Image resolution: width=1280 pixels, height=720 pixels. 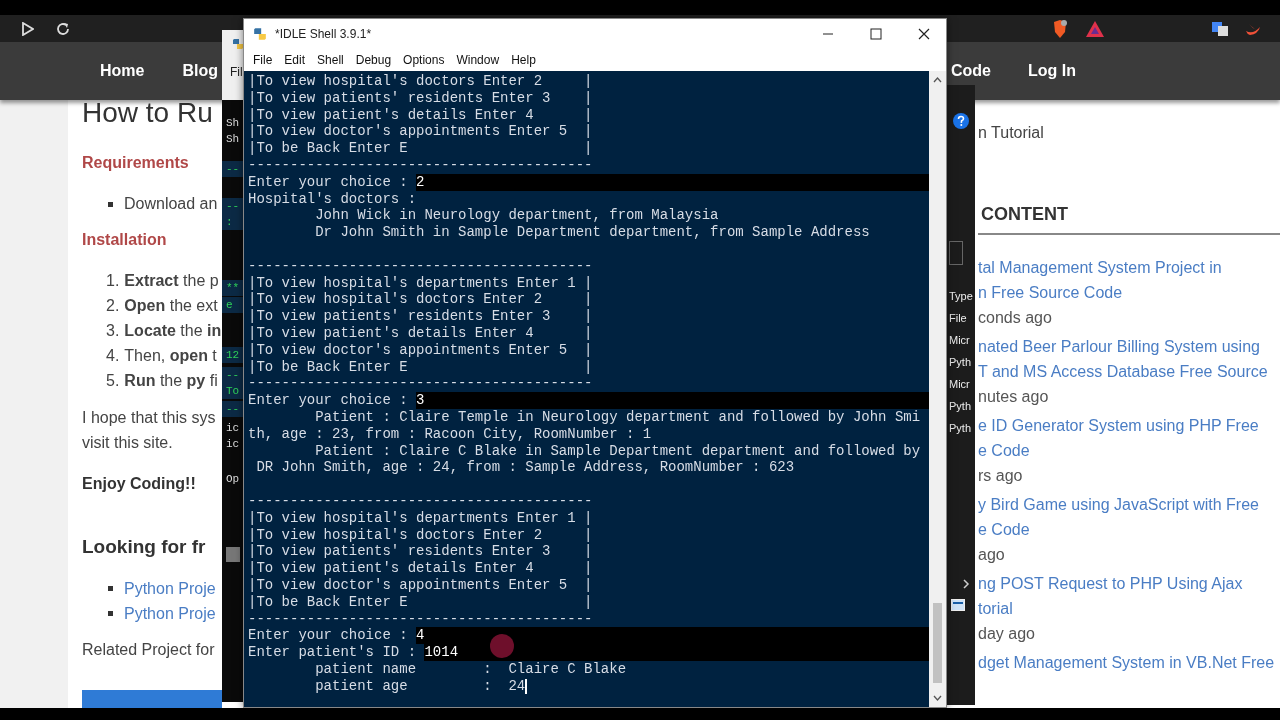 What do you see at coordinates (139, 484) in the screenshot?
I see `closing-text: Enjoy Coding!!` at bounding box center [139, 484].